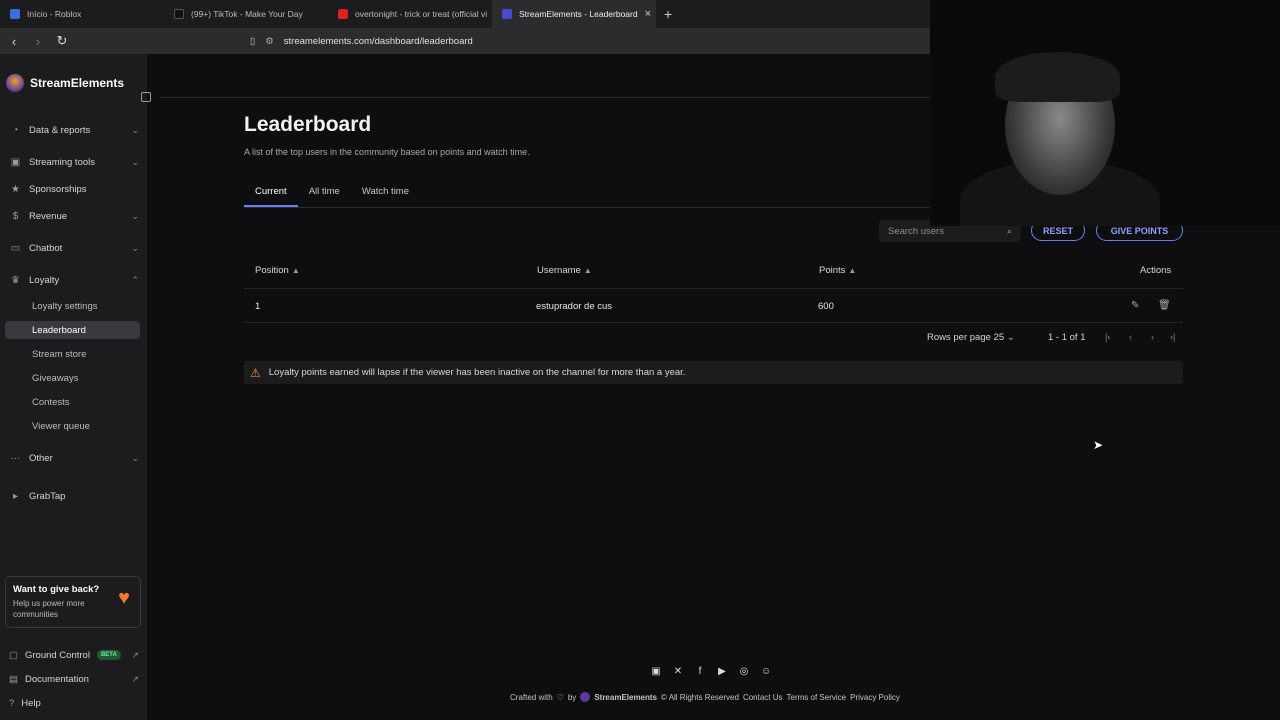 The height and width of the screenshot is (720, 1280). Describe the element at coordinates (1107, 337) in the screenshot. I see `first-page-icon: |‹` at that location.